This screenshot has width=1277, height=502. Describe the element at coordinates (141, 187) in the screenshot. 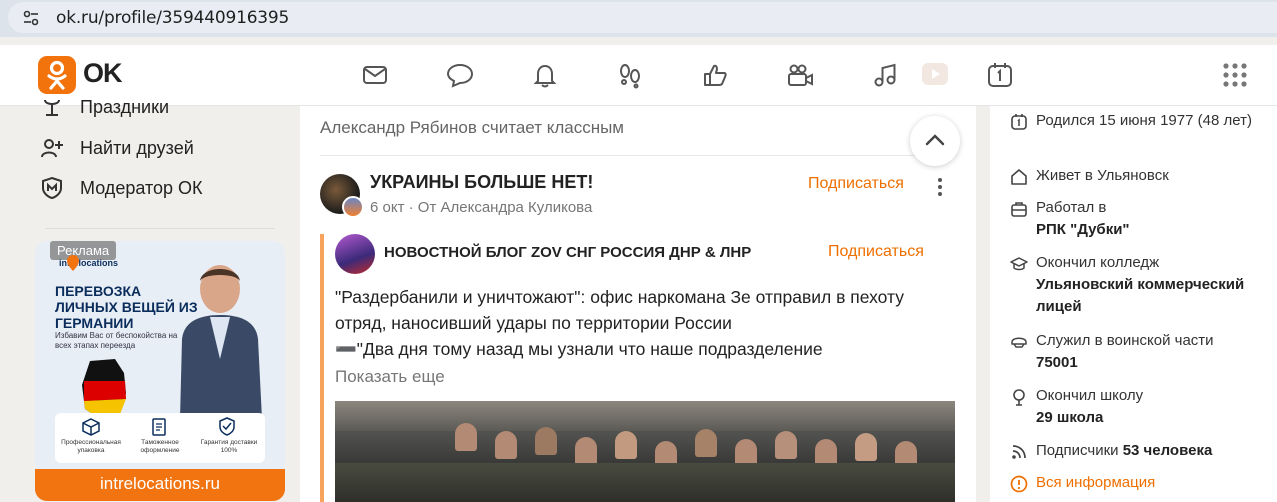

I see `sidebar-item-label: Модератор ОК` at that location.